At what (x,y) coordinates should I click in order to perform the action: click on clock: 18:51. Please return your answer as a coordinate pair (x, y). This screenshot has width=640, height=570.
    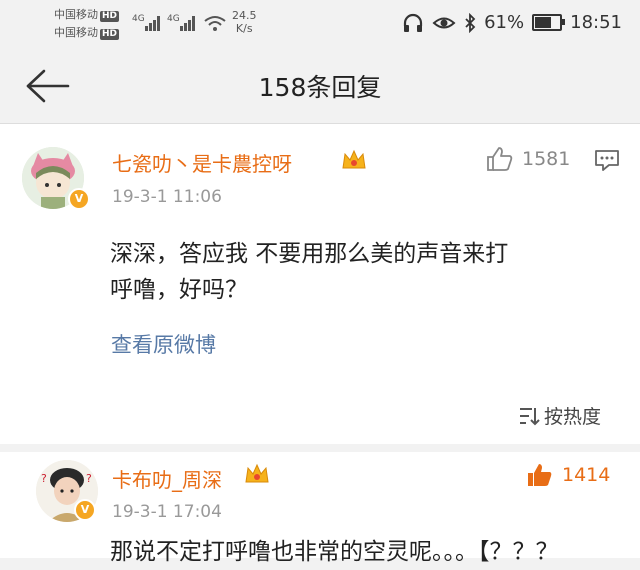
    Looking at the image, I should click on (596, 22).